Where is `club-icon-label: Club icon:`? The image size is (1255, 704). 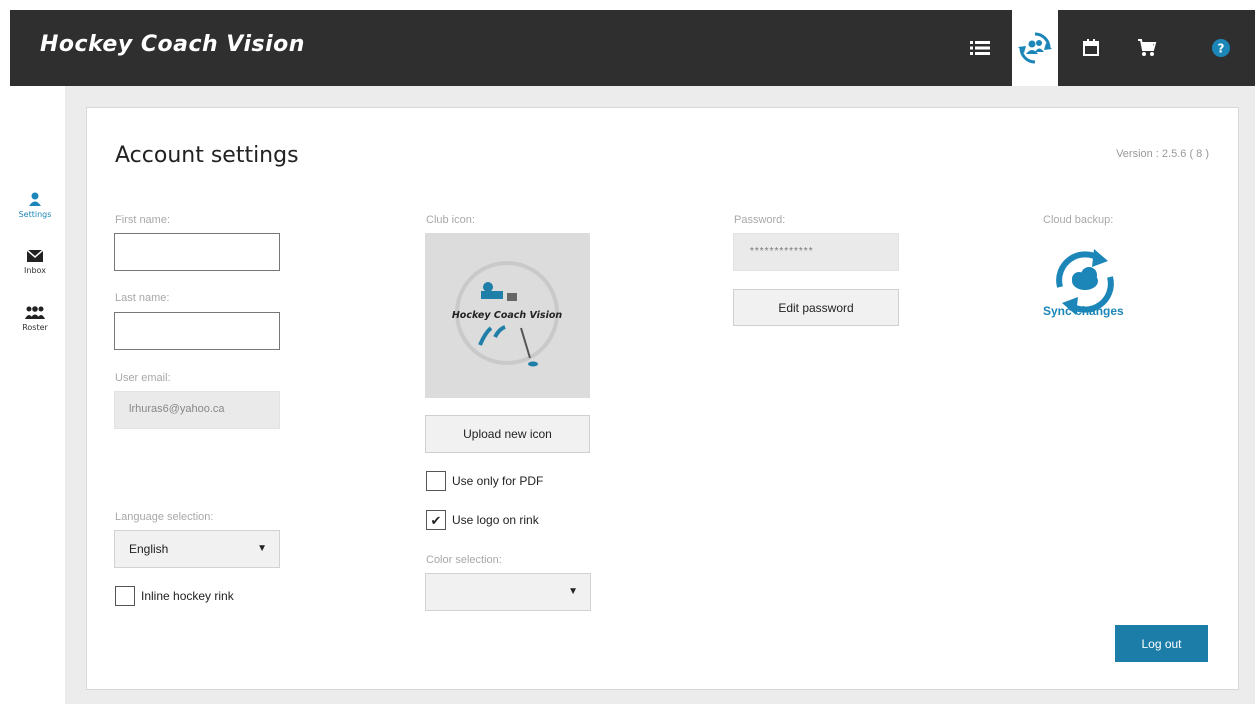 club-icon-label: Club icon: is located at coordinates (450, 220).